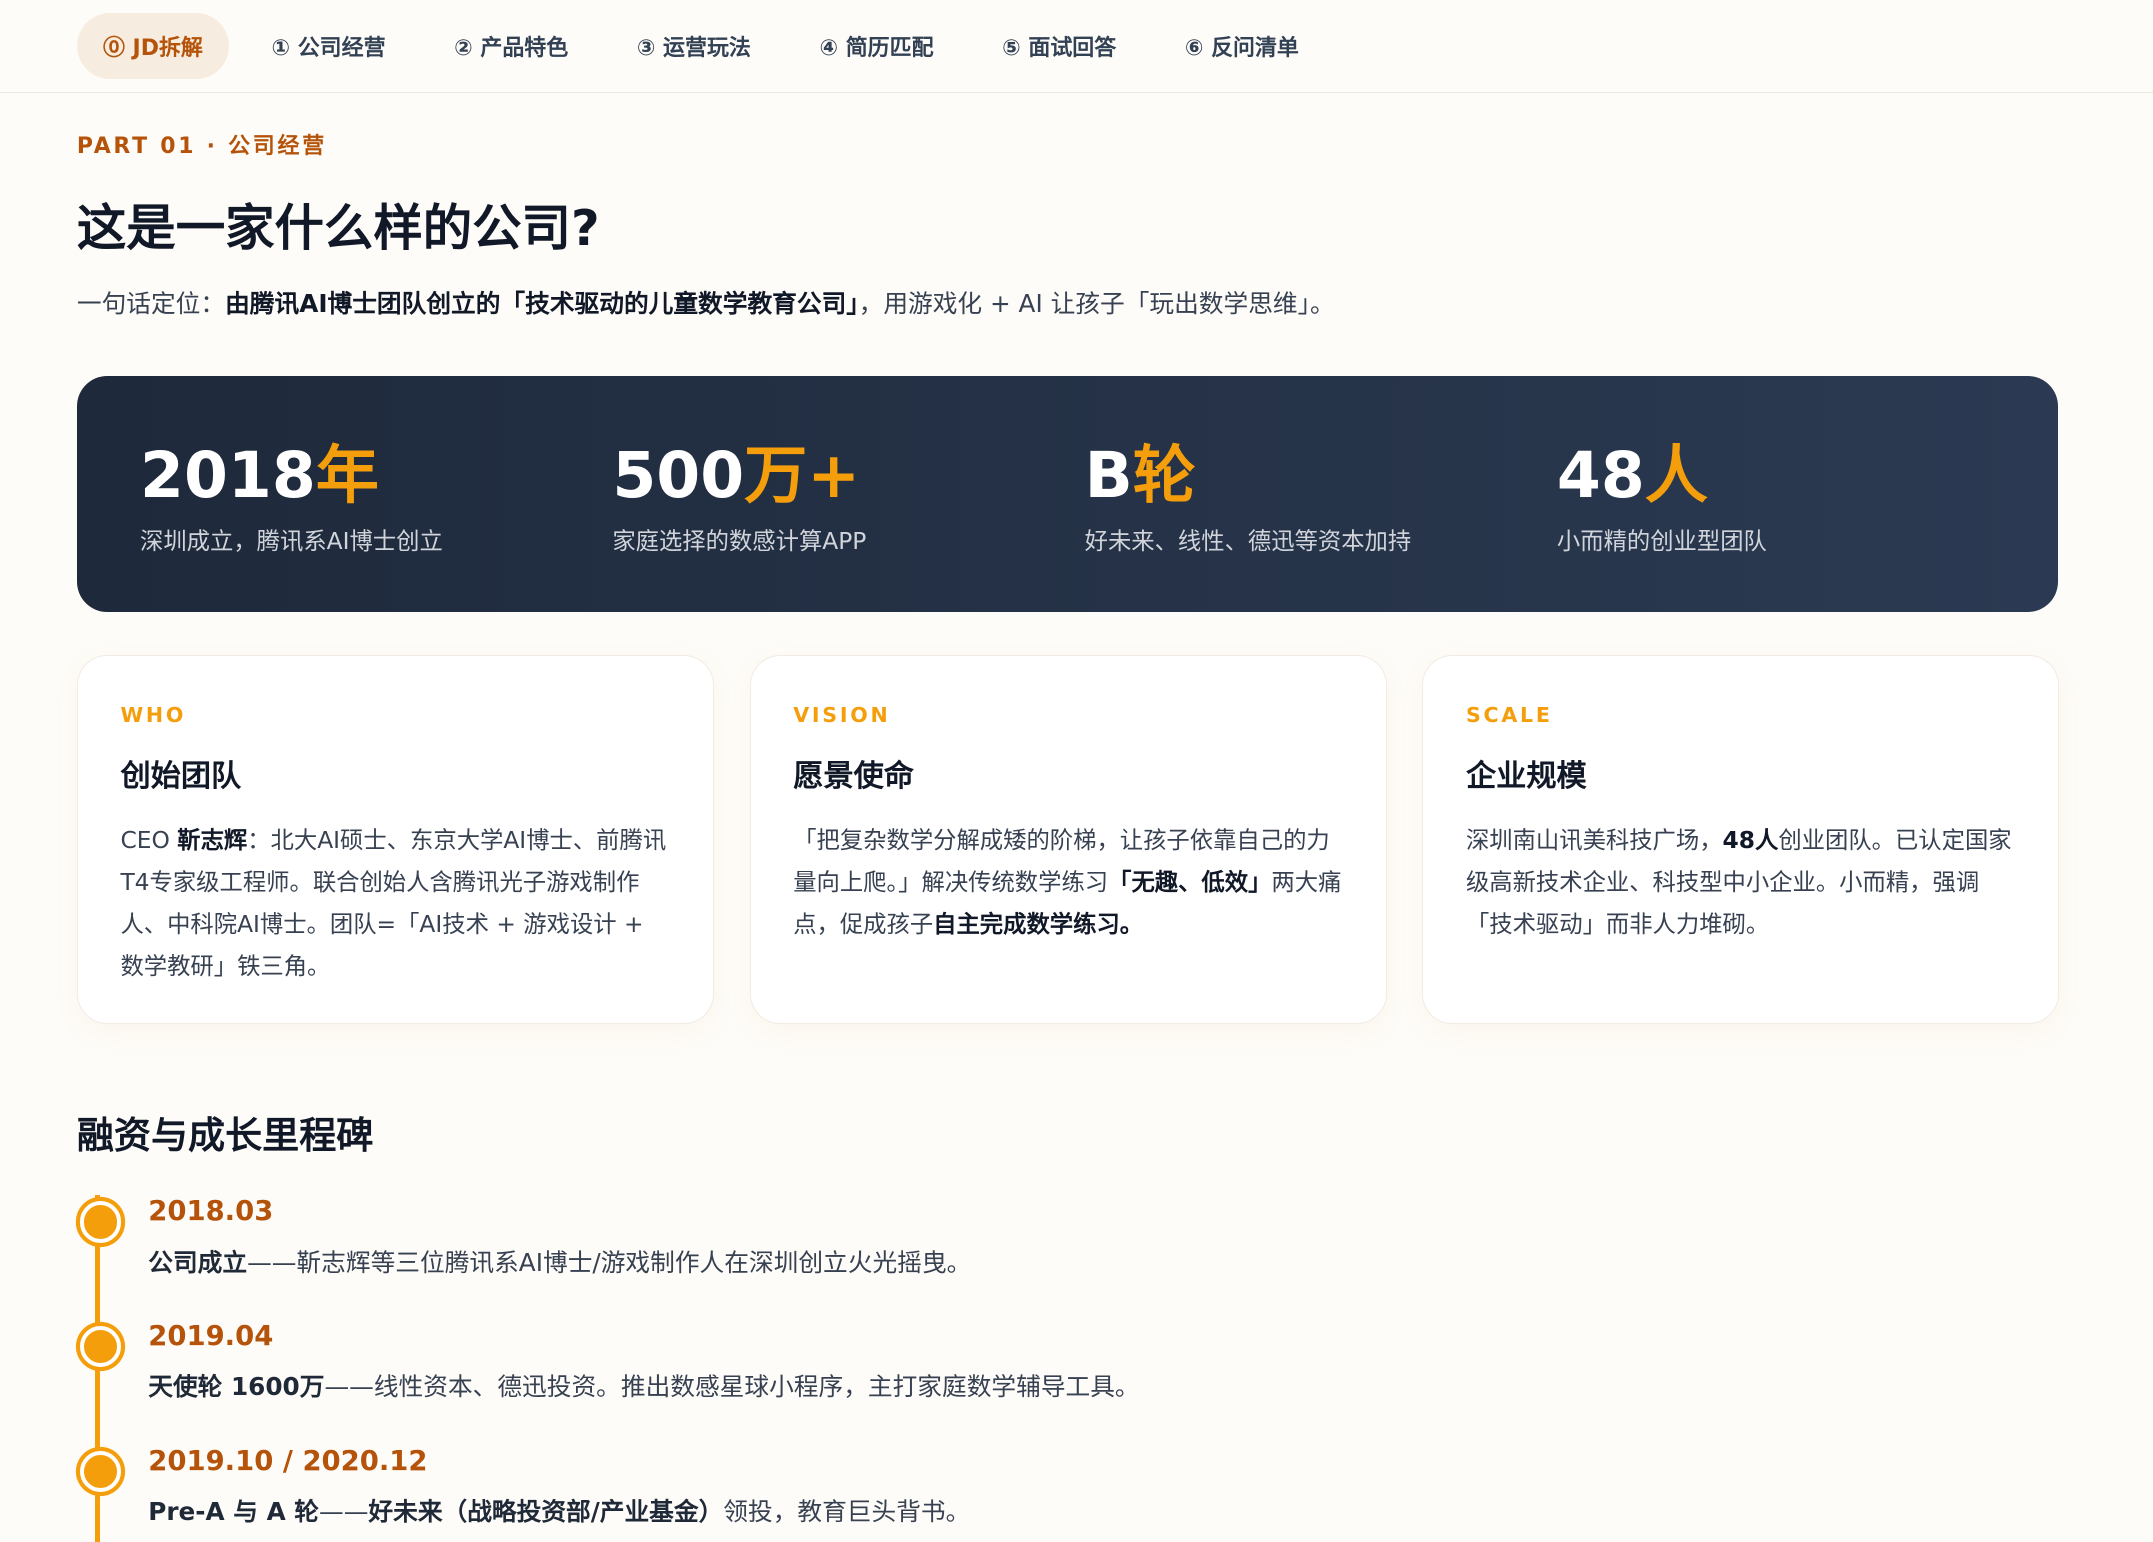 The height and width of the screenshot is (1542, 2153). What do you see at coordinates (201, 147) in the screenshot?
I see `section-kicker: PART 01 · 公司经营` at bounding box center [201, 147].